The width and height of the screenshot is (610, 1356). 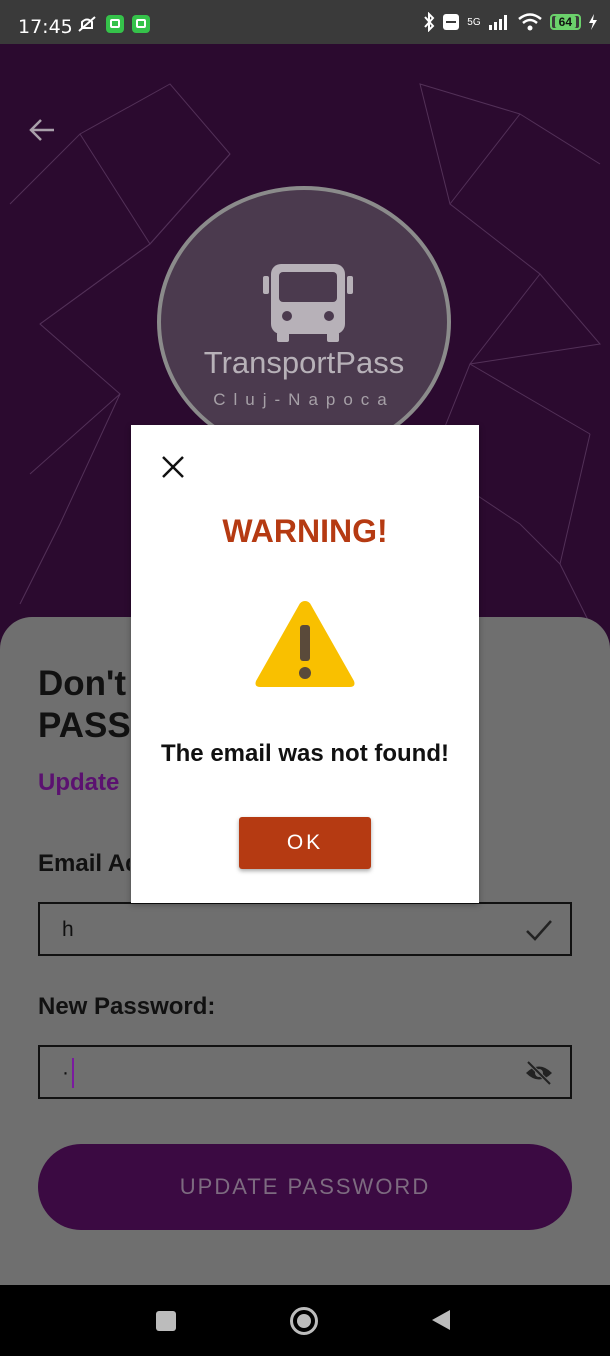 What do you see at coordinates (539, 930) in the screenshot?
I see `checkmark-icon` at bounding box center [539, 930].